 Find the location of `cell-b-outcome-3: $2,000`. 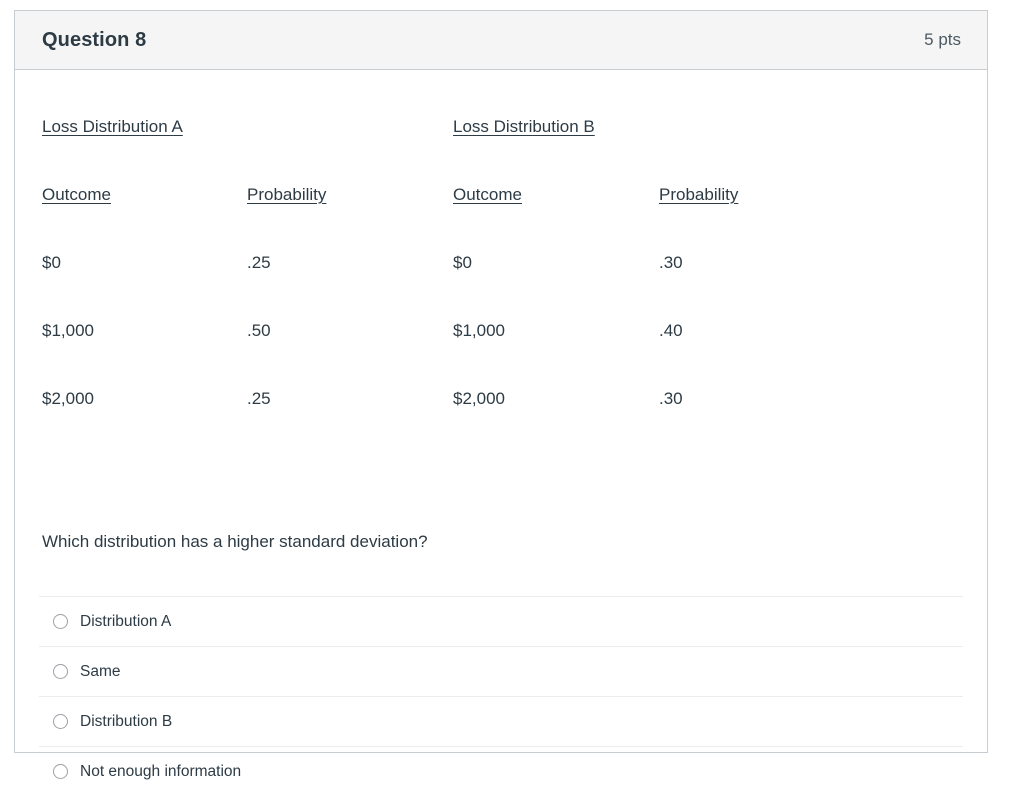

cell-b-outcome-3: $2,000 is located at coordinates (479, 398).